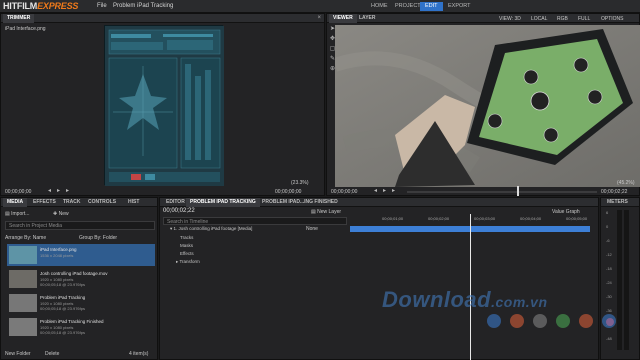 This screenshot has height=360, width=640. Describe the element at coordinates (609, 254) in the screenshot. I see `meter-label: -12` at that location.